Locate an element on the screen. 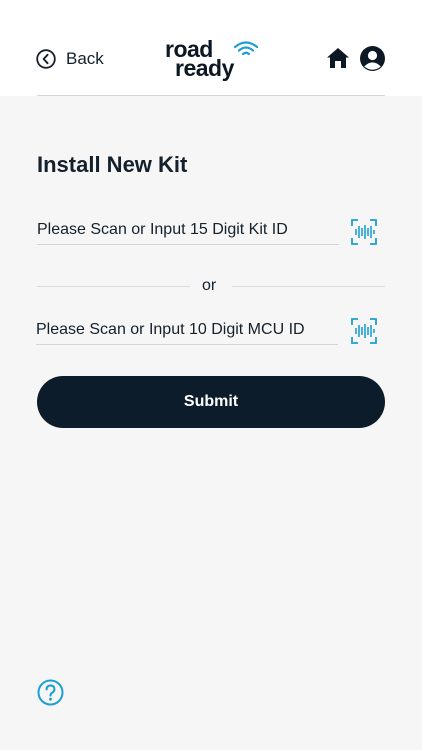  question-circle-icon is located at coordinates (50, 692).